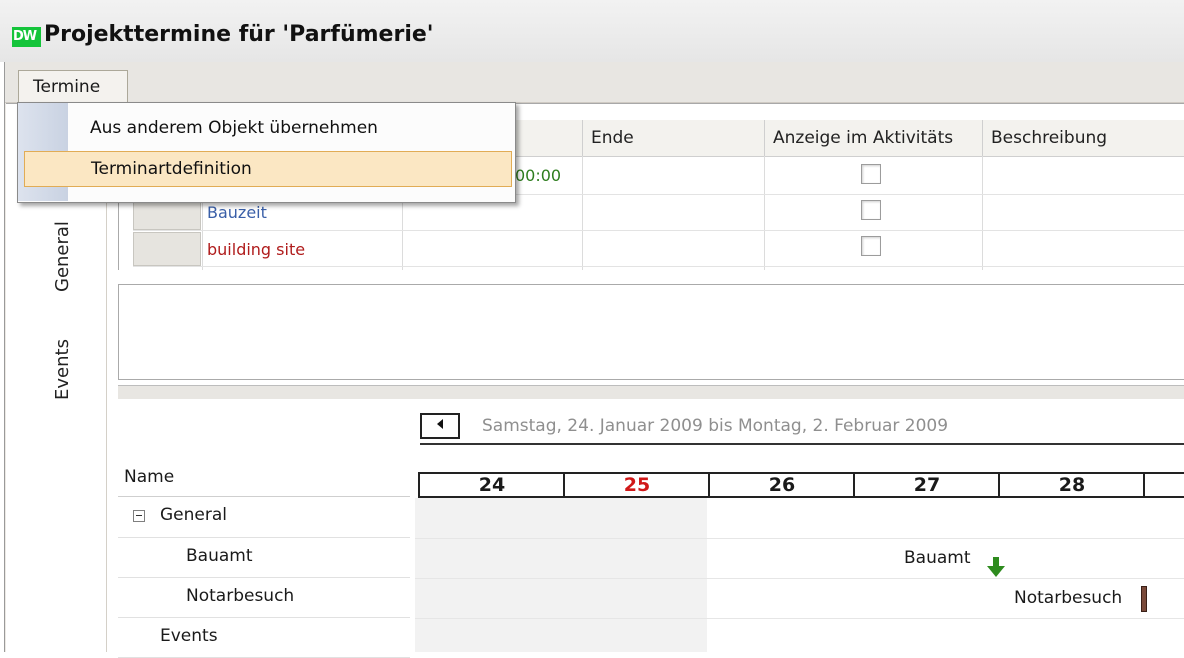 The height and width of the screenshot is (658, 1184). I want to click on menu-bar, so click(594, 82).